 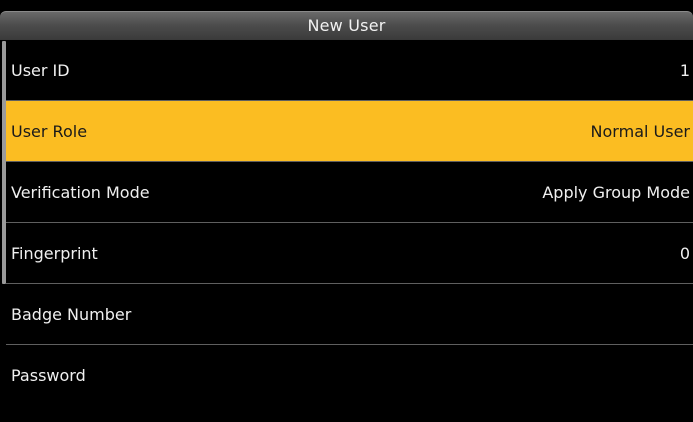 I want to click on row-badge-number: Badge Number, so click(x=346, y=314).